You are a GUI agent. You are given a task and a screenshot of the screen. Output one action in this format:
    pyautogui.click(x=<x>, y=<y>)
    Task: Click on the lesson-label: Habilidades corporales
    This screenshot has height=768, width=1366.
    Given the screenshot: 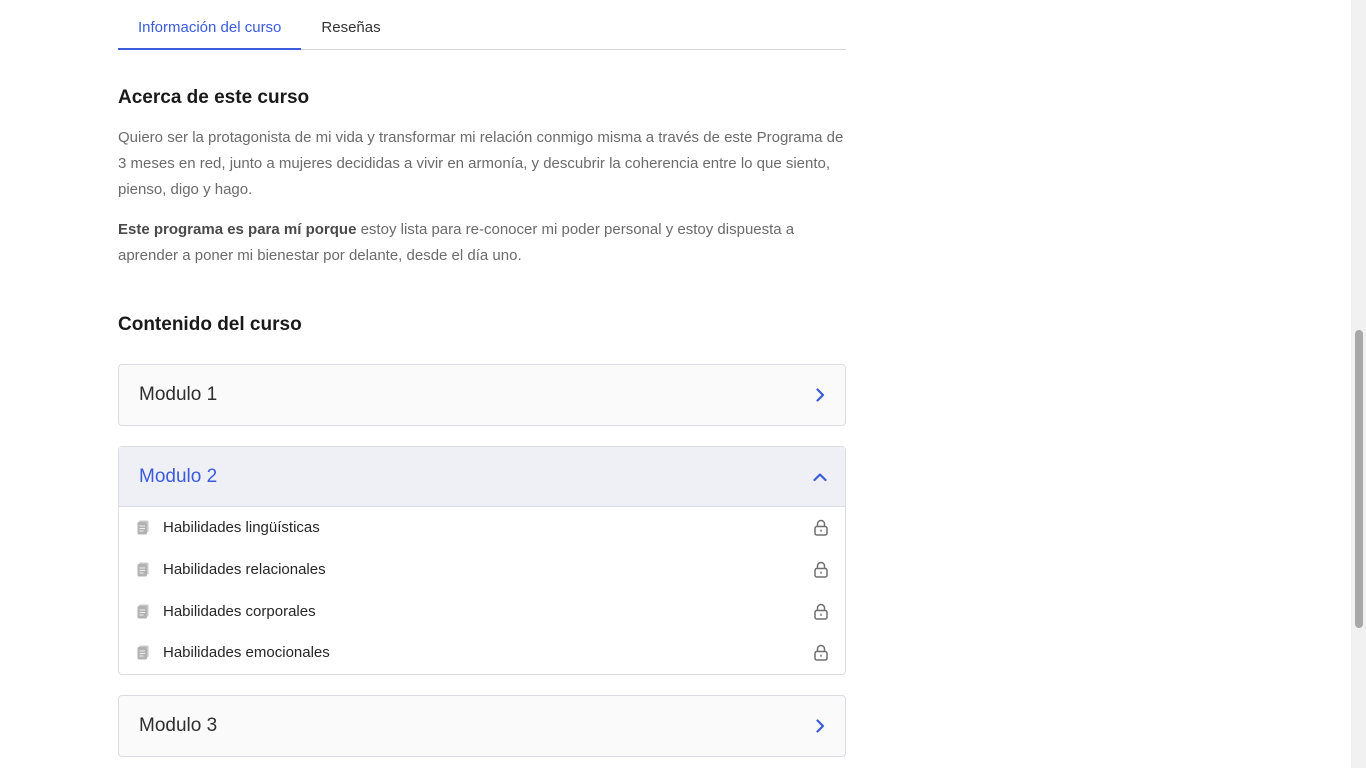 What is the action you would take?
    pyautogui.click(x=239, y=611)
    